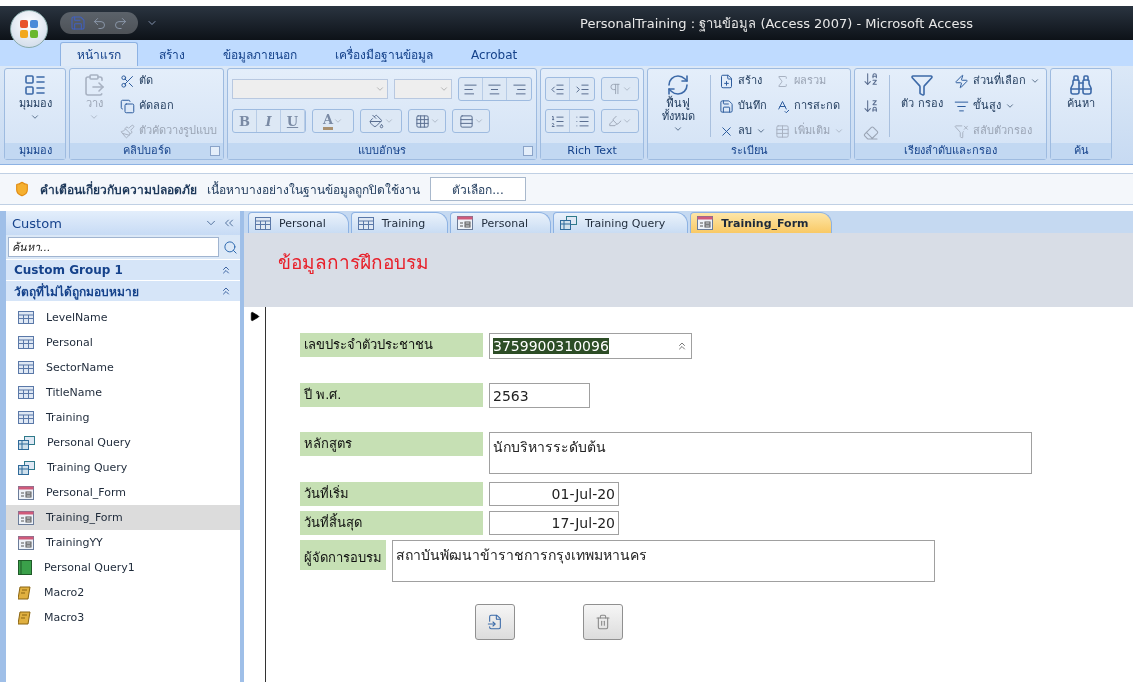 The image size is (1133, 682). Describe the element at coordinates (743, 106) in the screenshot. I see `ribbon-button: บันทึก` at that location.